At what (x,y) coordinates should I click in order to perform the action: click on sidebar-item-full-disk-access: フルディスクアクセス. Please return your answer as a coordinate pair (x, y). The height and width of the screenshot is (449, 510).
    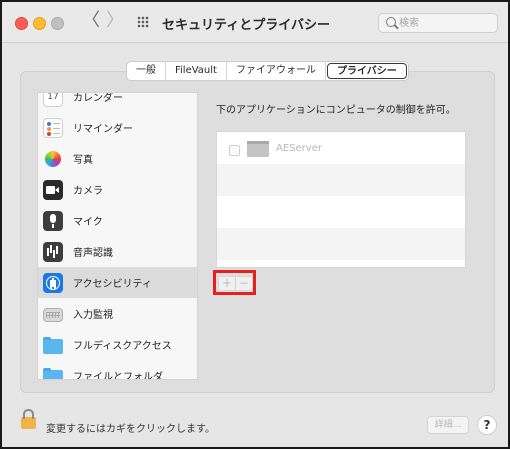
    Looking at the image, I should click on (117, 344).